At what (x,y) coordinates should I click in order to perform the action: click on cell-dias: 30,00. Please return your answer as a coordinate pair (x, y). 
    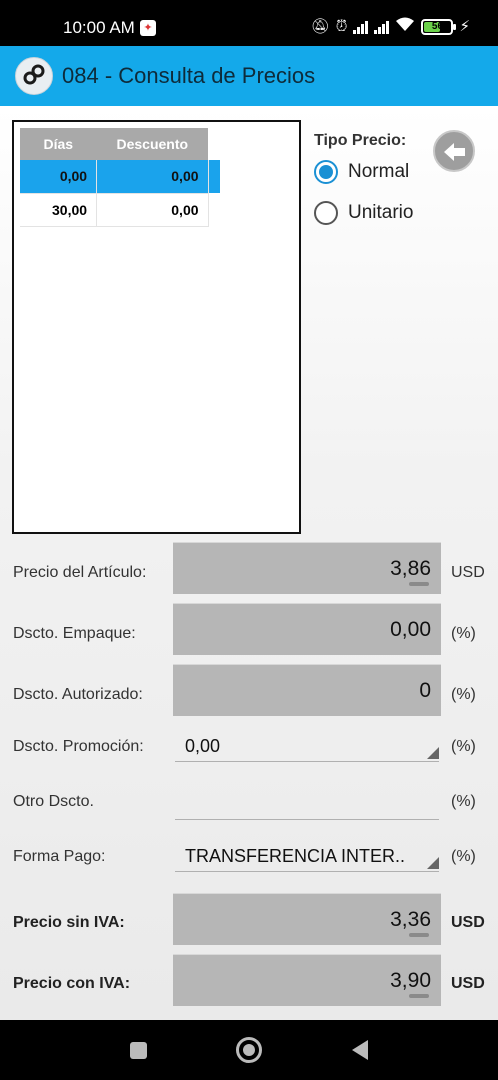
    Looking at the image, I should click on (59, 210).